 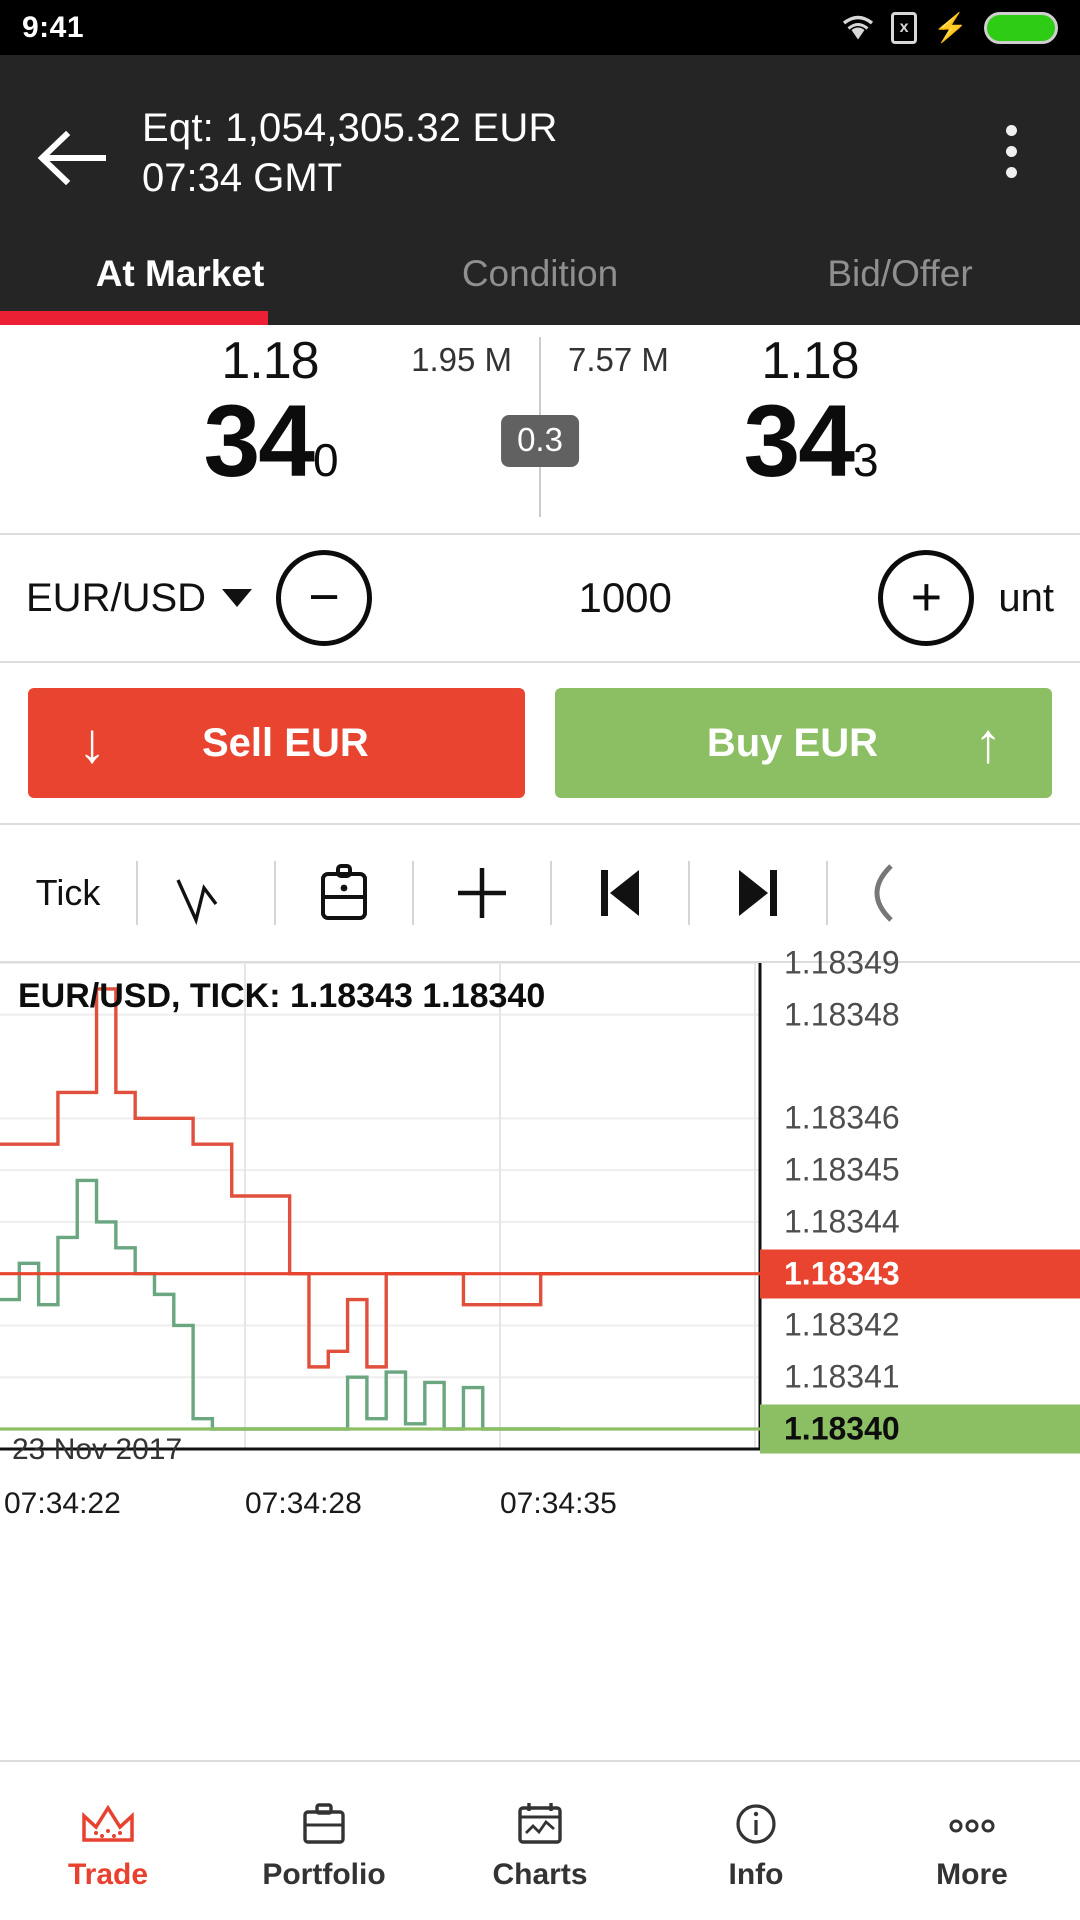 What do you see at coordinates (285, 742) in the screenshot?
I see `sell-button-label: Sell EUR` at bounding box center [285, 742].